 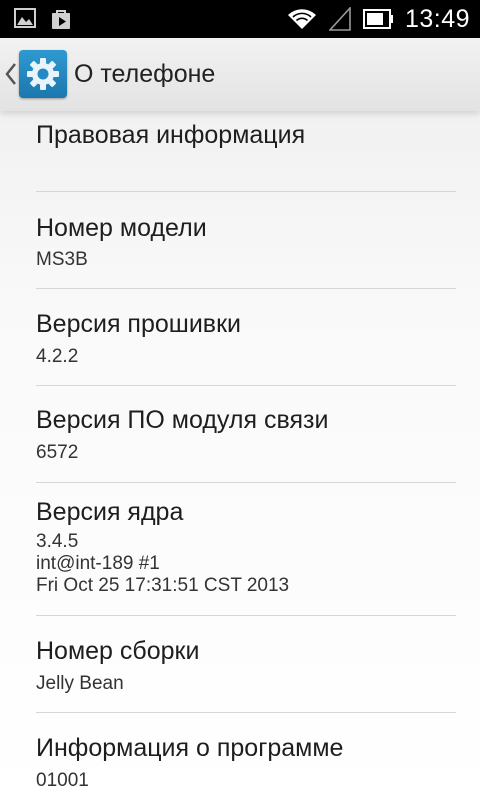 What do you see at coordinates (240, 74) in the screenshot?
I see `action-bar: О телефоне` at bounding box center [240, 74].